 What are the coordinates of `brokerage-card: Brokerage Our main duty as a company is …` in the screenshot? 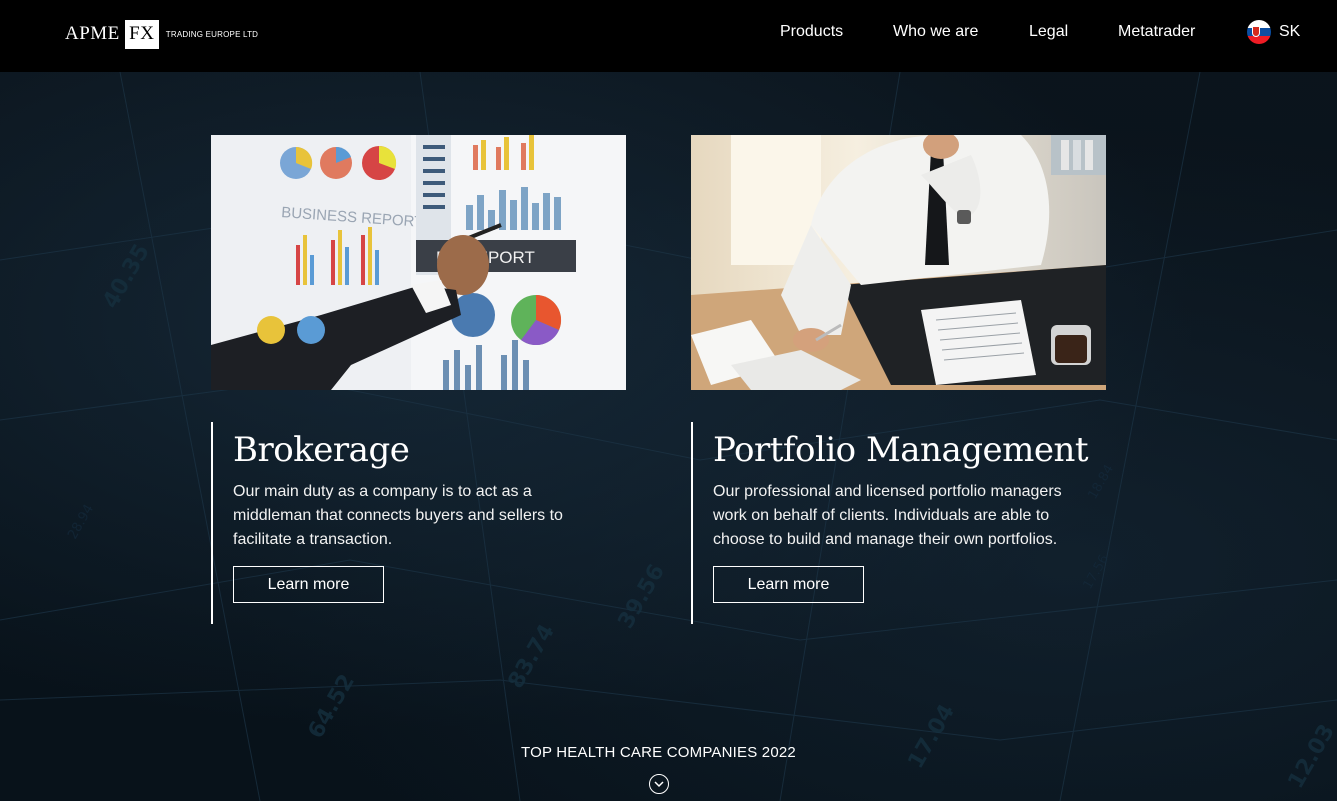 It's located at (421, 523).